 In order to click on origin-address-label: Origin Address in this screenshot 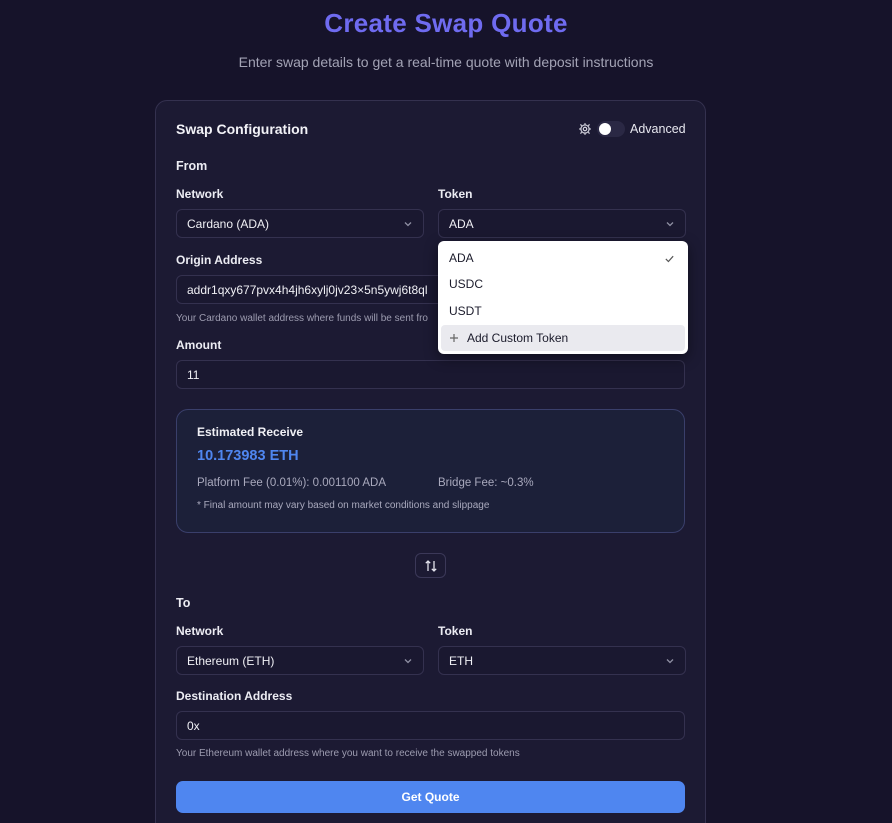, I will do `click(219, 260)`.